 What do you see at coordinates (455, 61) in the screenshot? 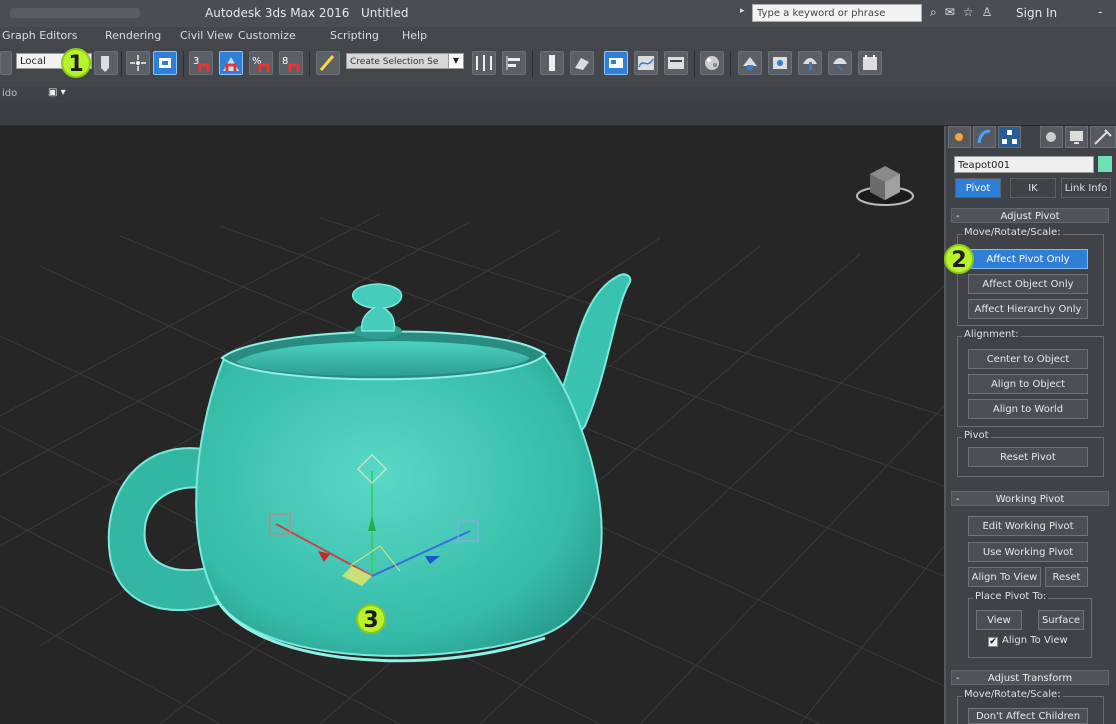
I see `chevron-down-icon: ▼` at bounding box center [455, 61].